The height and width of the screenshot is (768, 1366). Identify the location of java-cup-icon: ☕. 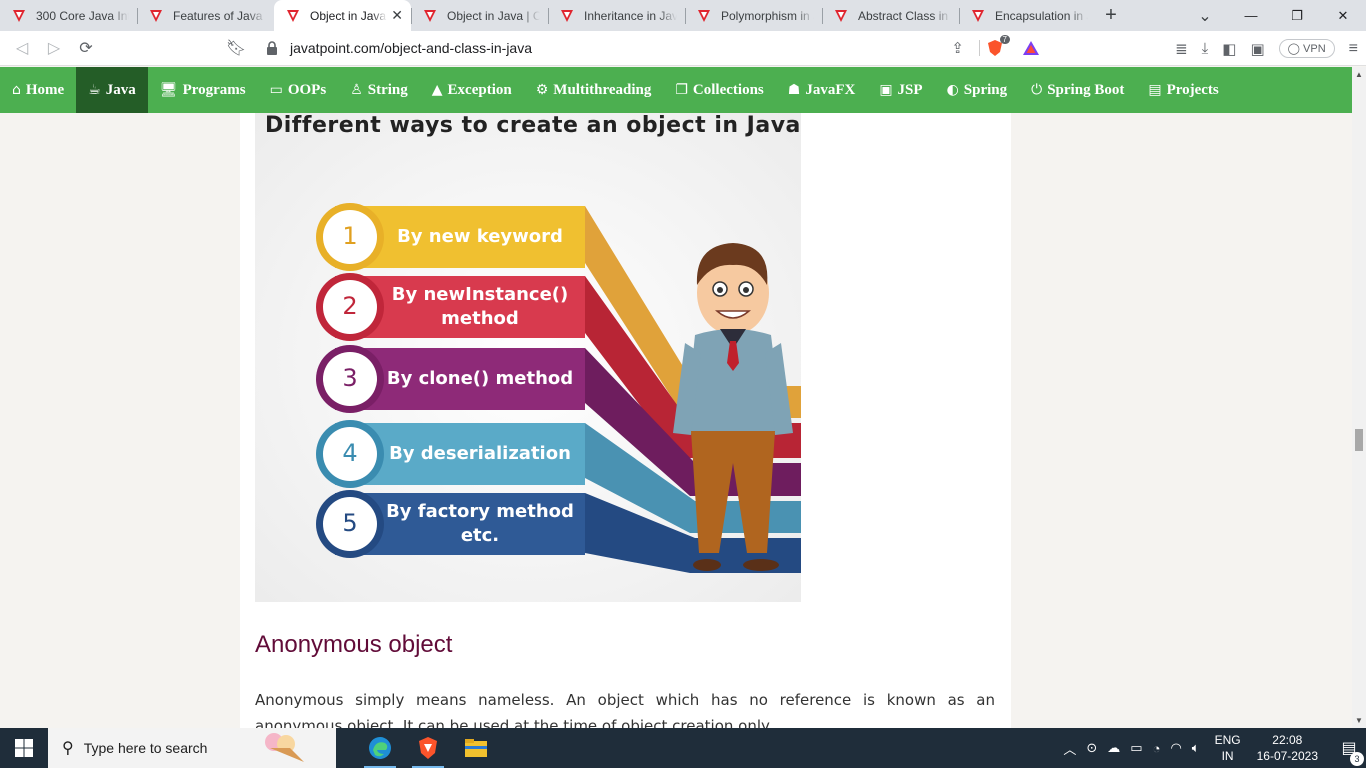
(94, 90).